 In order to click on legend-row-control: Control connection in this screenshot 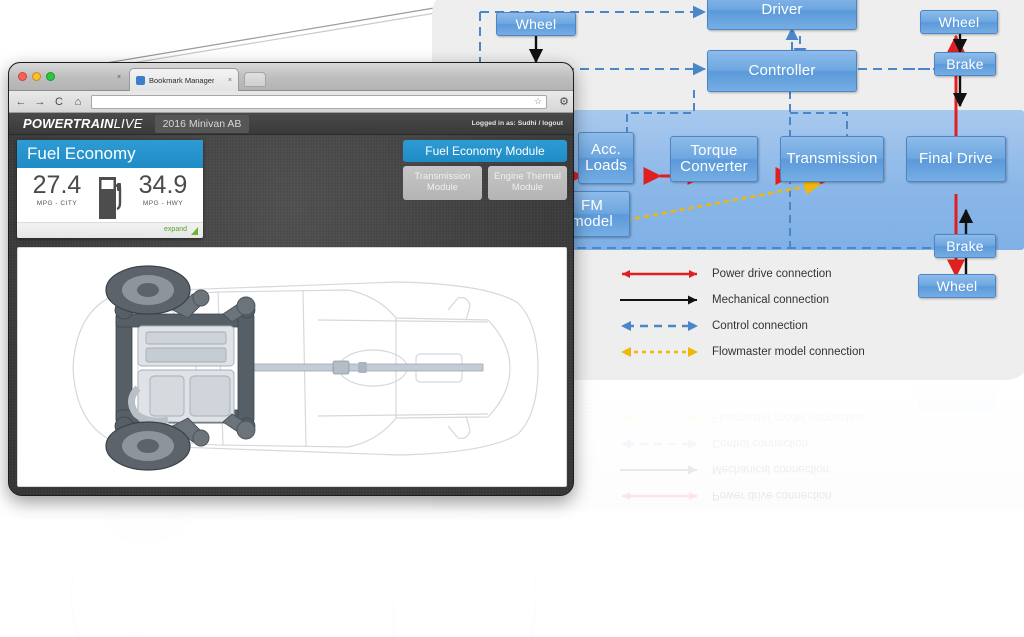, I will do `click(777, 331)`.